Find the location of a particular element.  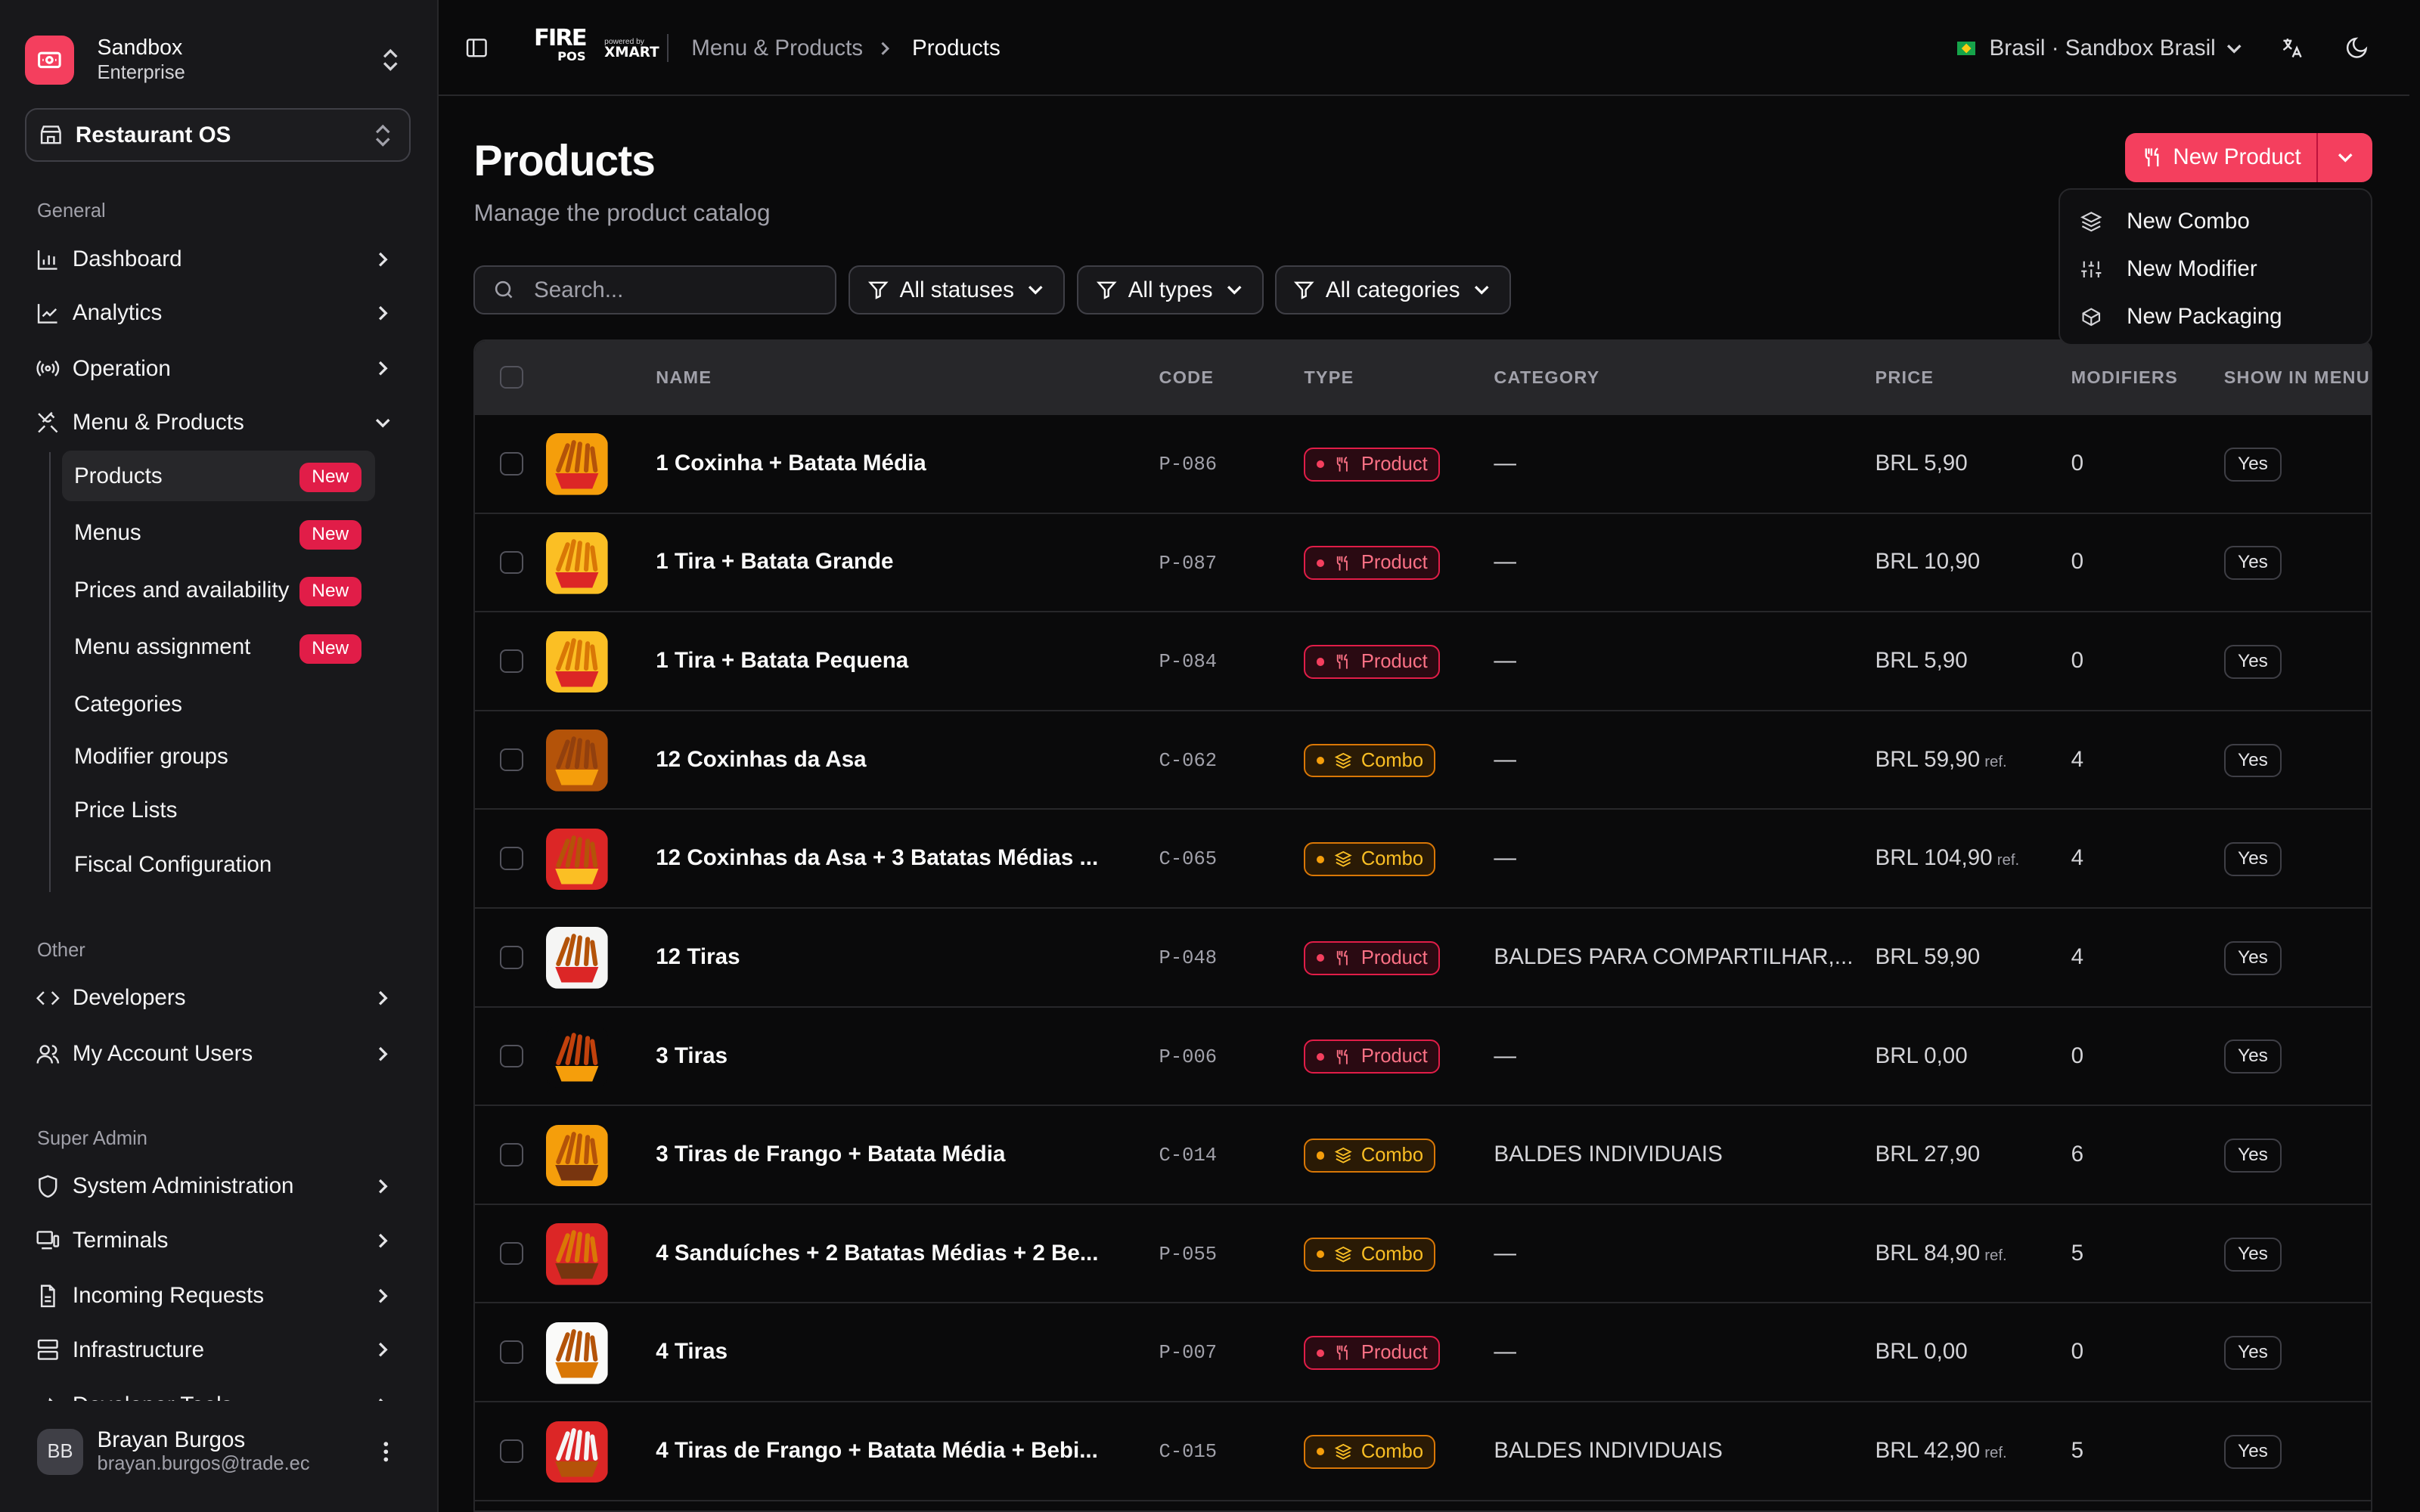

chevrons-up-down-icon is located at coordinates (382, 135).